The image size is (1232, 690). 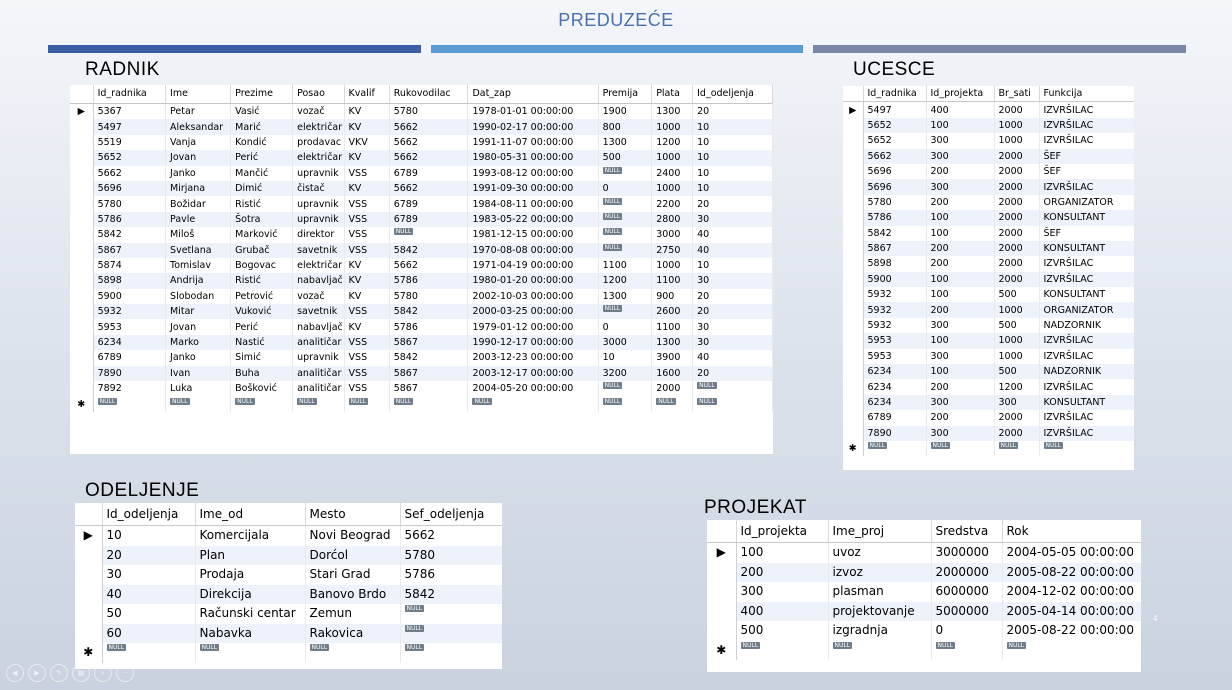 What do you see at coordinates (672, 342) in the screenshot?
I see `table-cell: 1300` at bounding box center [672, 342].